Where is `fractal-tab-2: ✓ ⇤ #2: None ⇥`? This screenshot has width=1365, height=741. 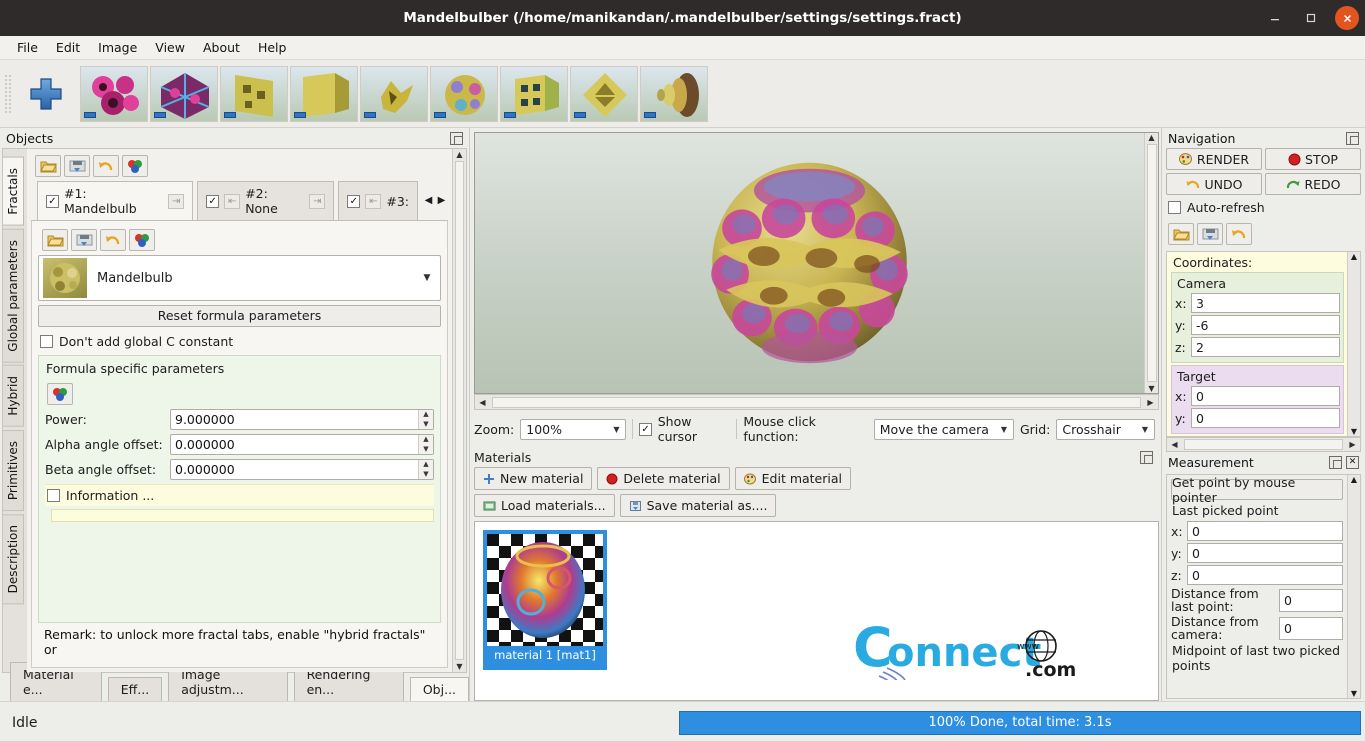
fractal-tab-2: ✓ ⇤ #2: None ⇥ is located at coordinates (266, 200).